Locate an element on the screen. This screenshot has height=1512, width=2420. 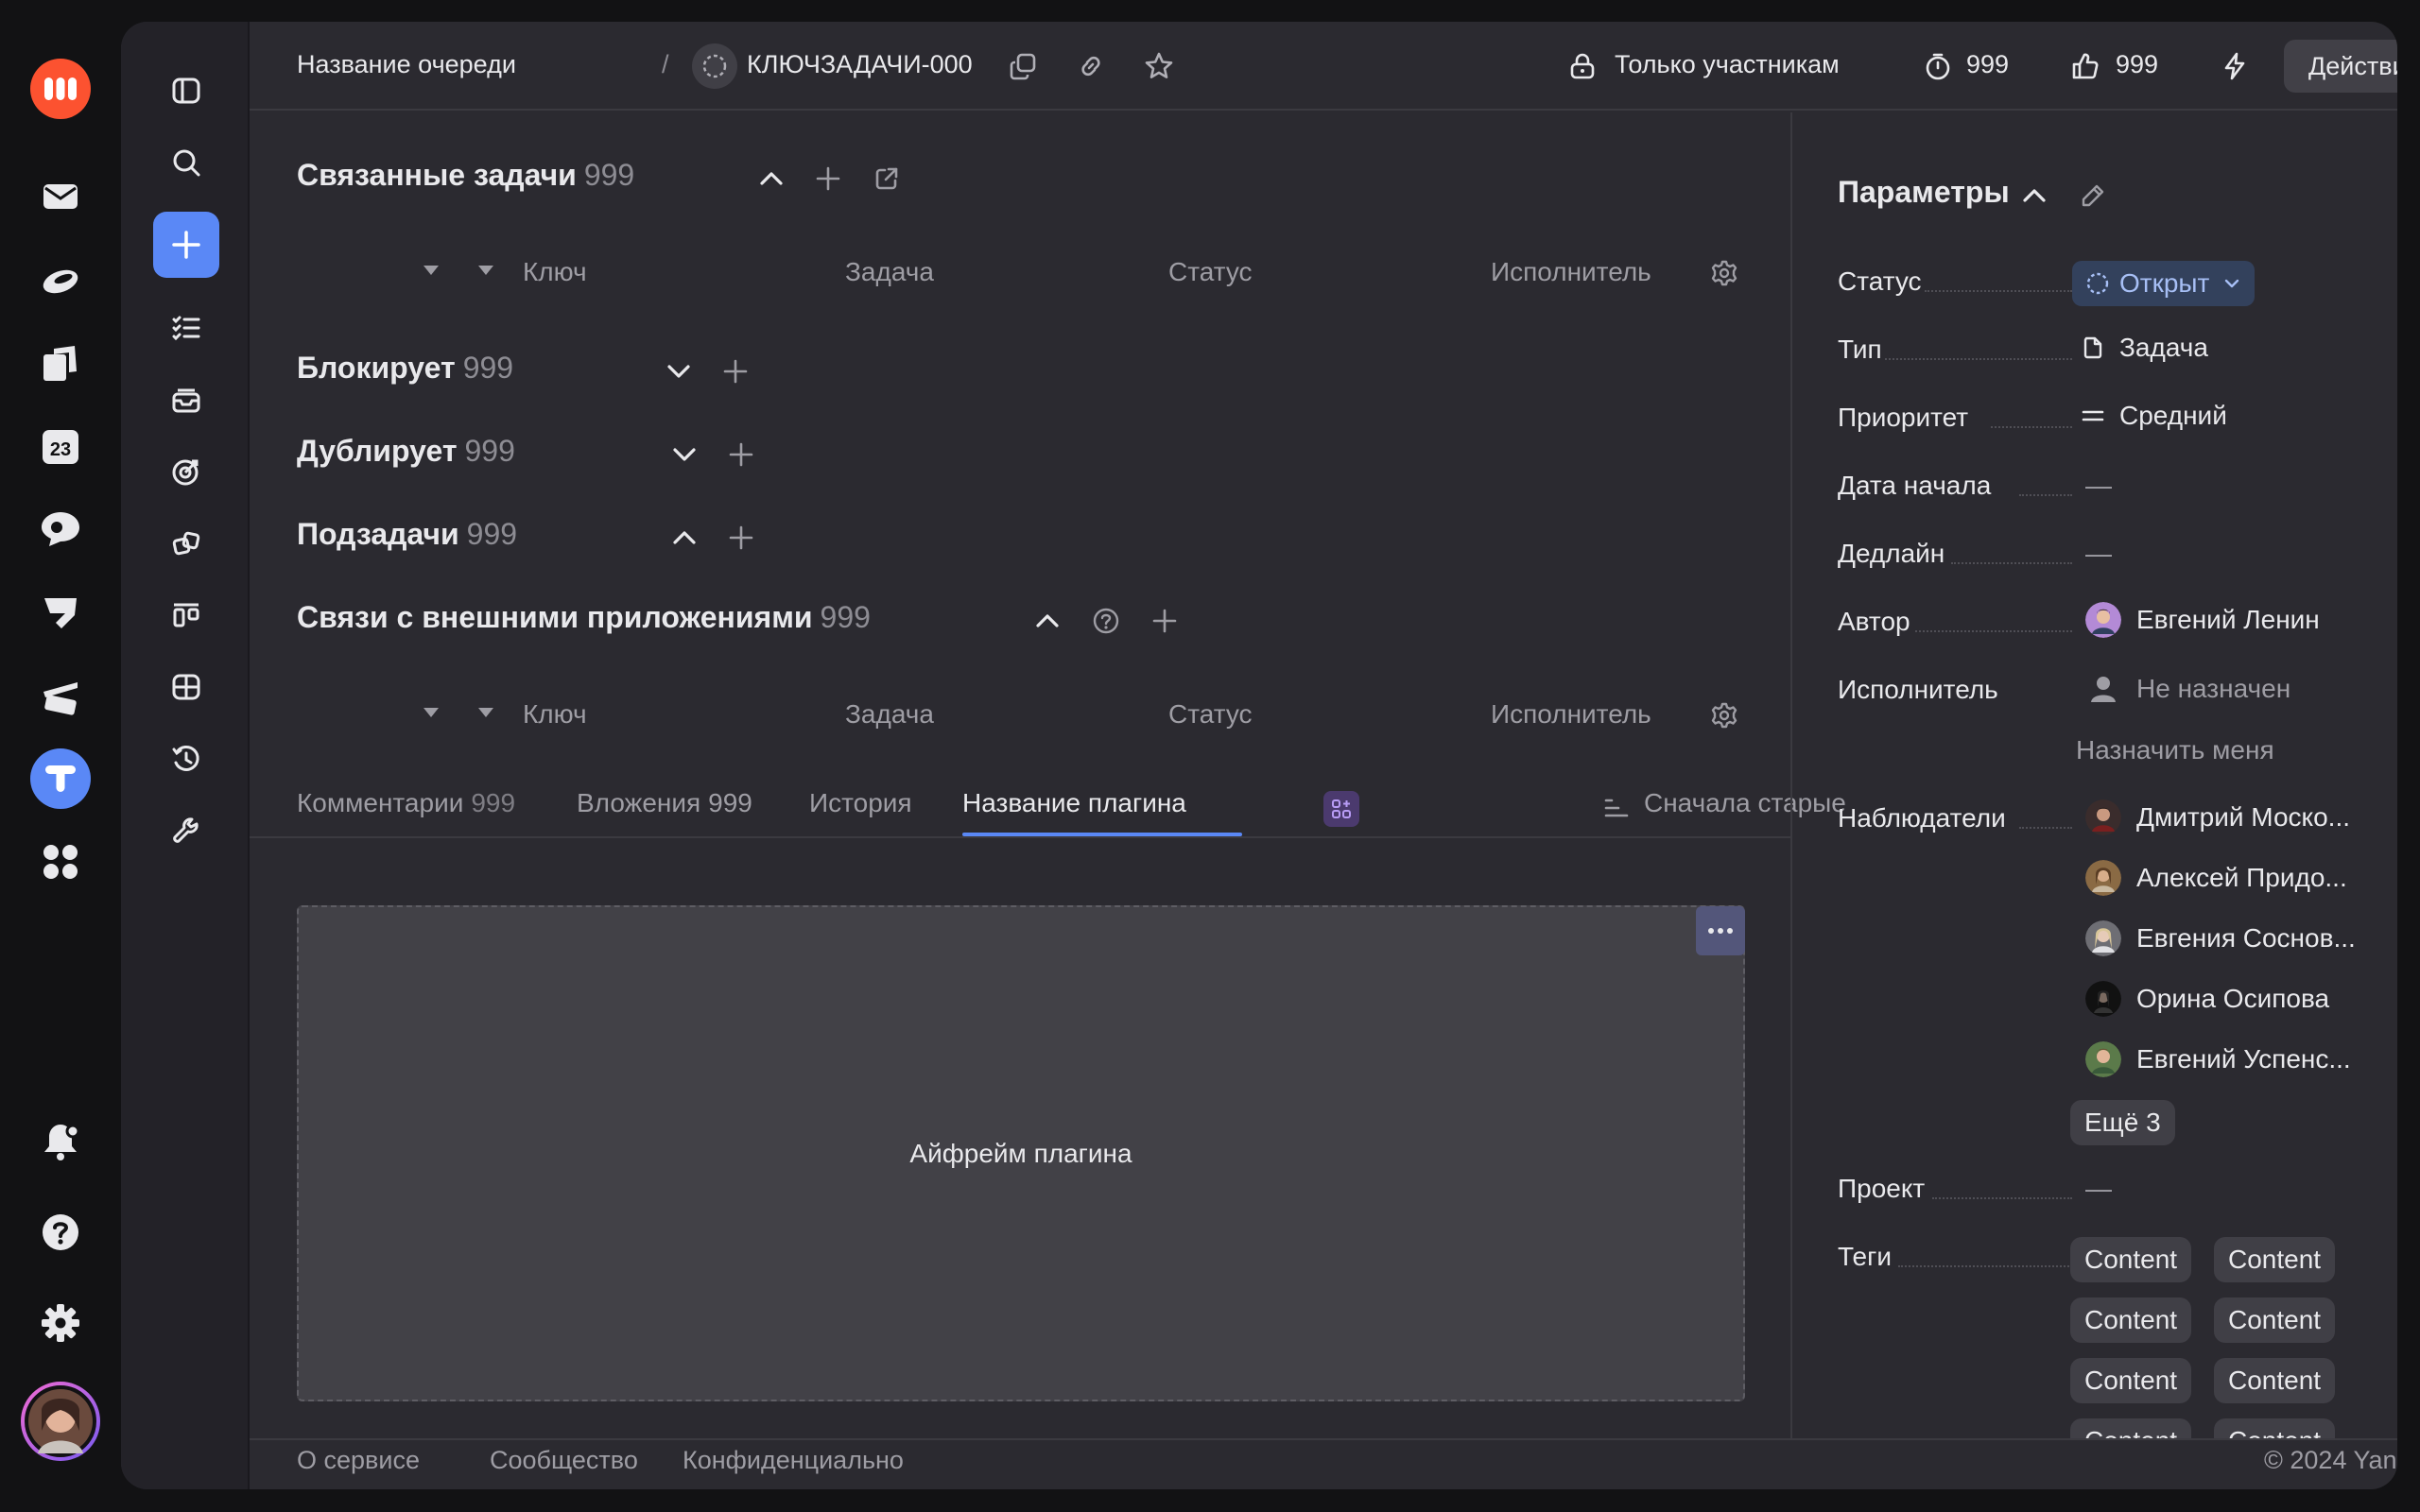
my-tasks-icon is located at coordinates (186, 328).